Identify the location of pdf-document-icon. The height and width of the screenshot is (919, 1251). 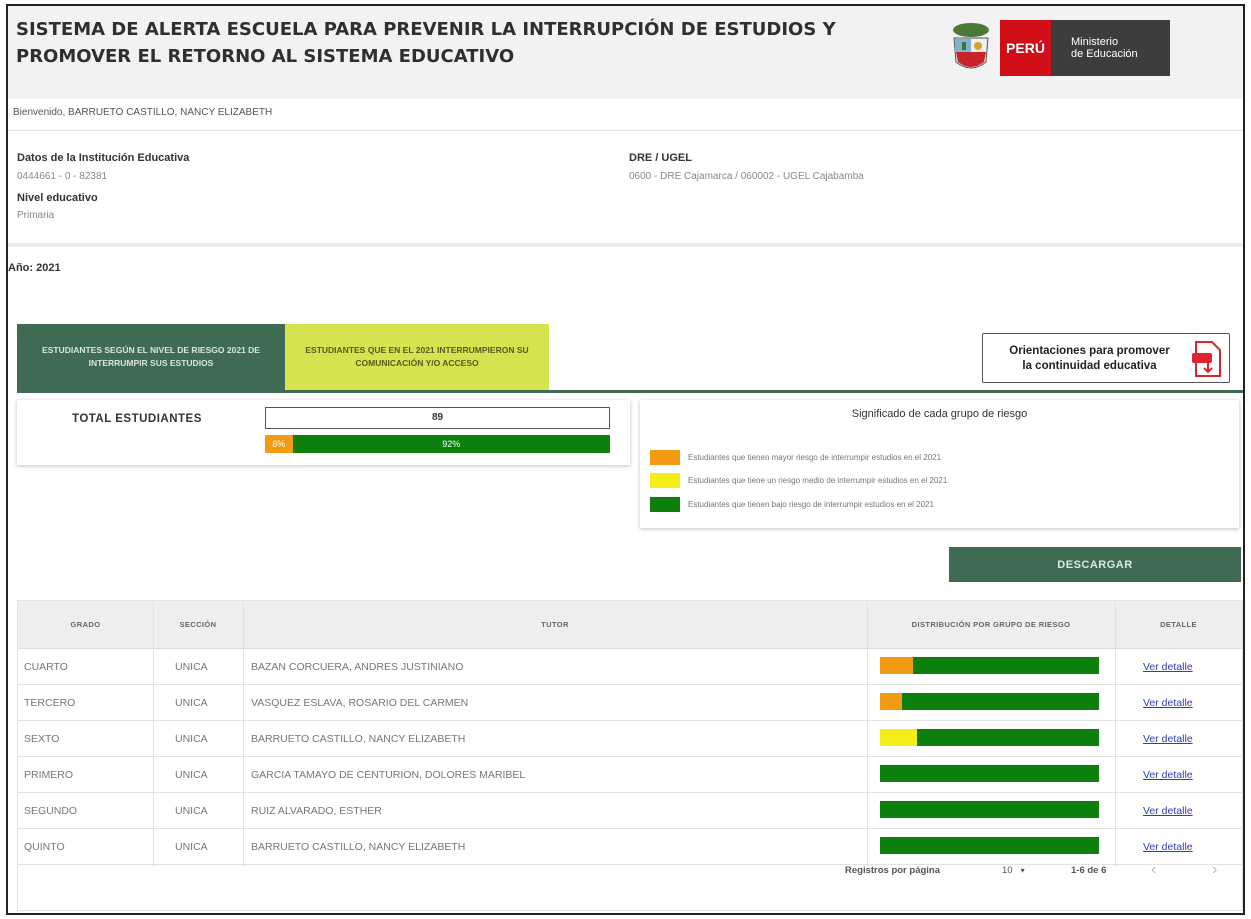
(1206, 359).